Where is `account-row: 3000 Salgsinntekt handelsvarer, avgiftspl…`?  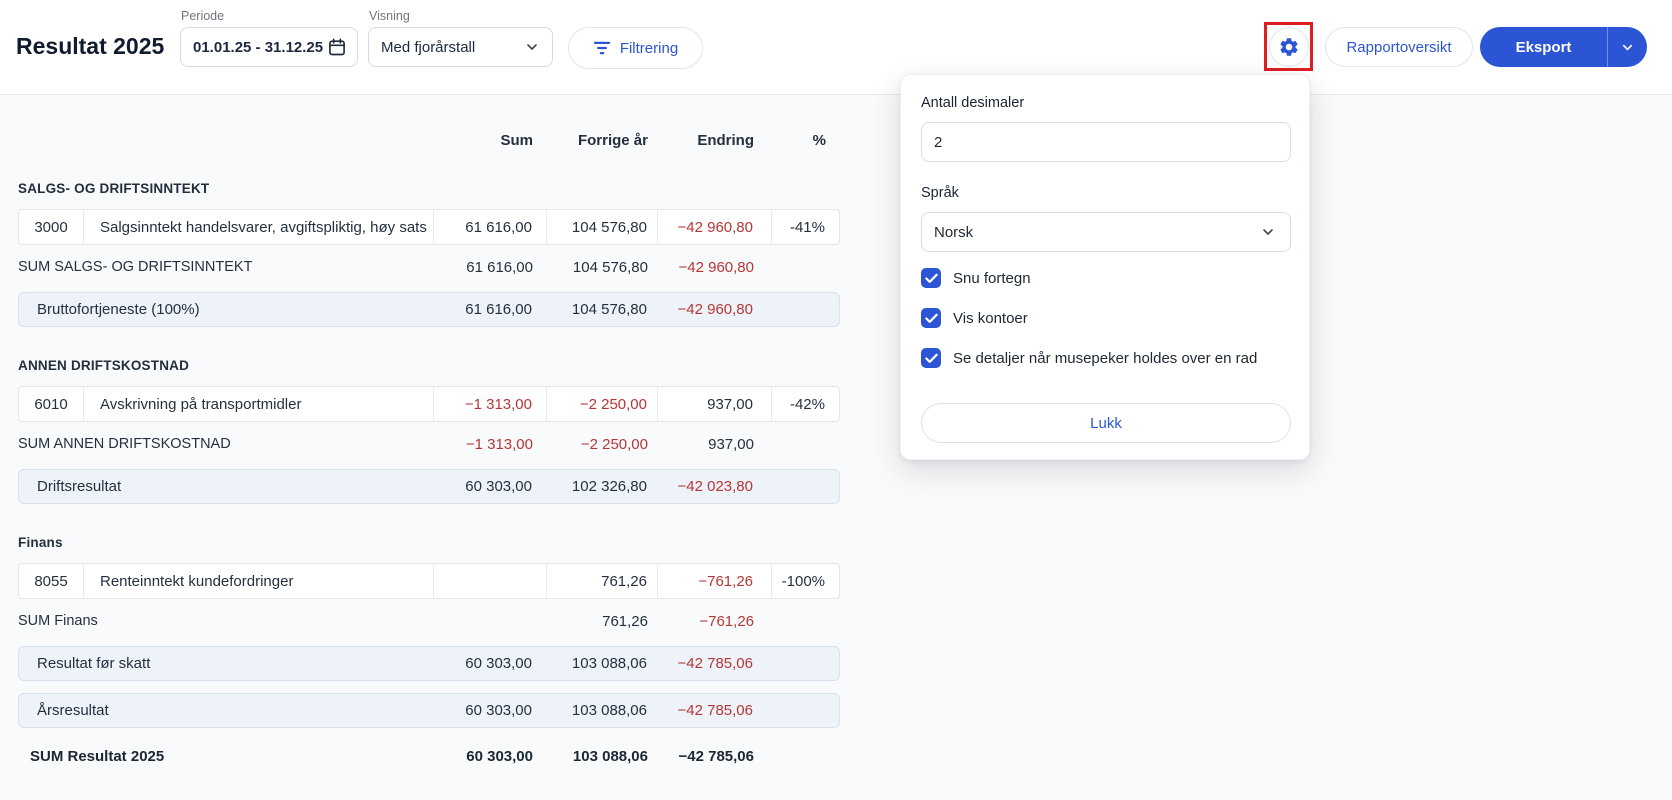 account-row: 3000 Salgsinntekt handelsvarer, avgiftspl… is located at coordinates (429, 227).